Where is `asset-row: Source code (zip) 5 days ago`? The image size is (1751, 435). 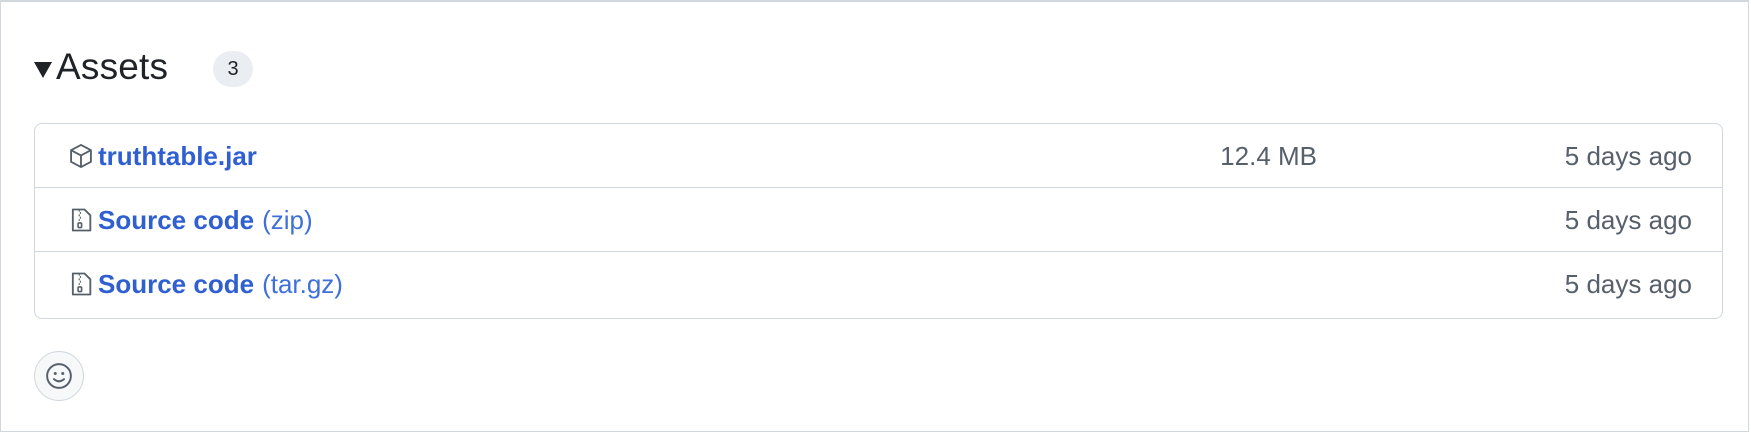 asset-row: Source code (zip) 5 days ago is located at coordinates (878, 220).